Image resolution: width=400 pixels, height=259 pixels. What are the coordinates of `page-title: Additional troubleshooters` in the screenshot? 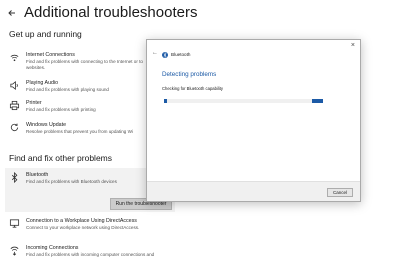 It's located at (111, 12).